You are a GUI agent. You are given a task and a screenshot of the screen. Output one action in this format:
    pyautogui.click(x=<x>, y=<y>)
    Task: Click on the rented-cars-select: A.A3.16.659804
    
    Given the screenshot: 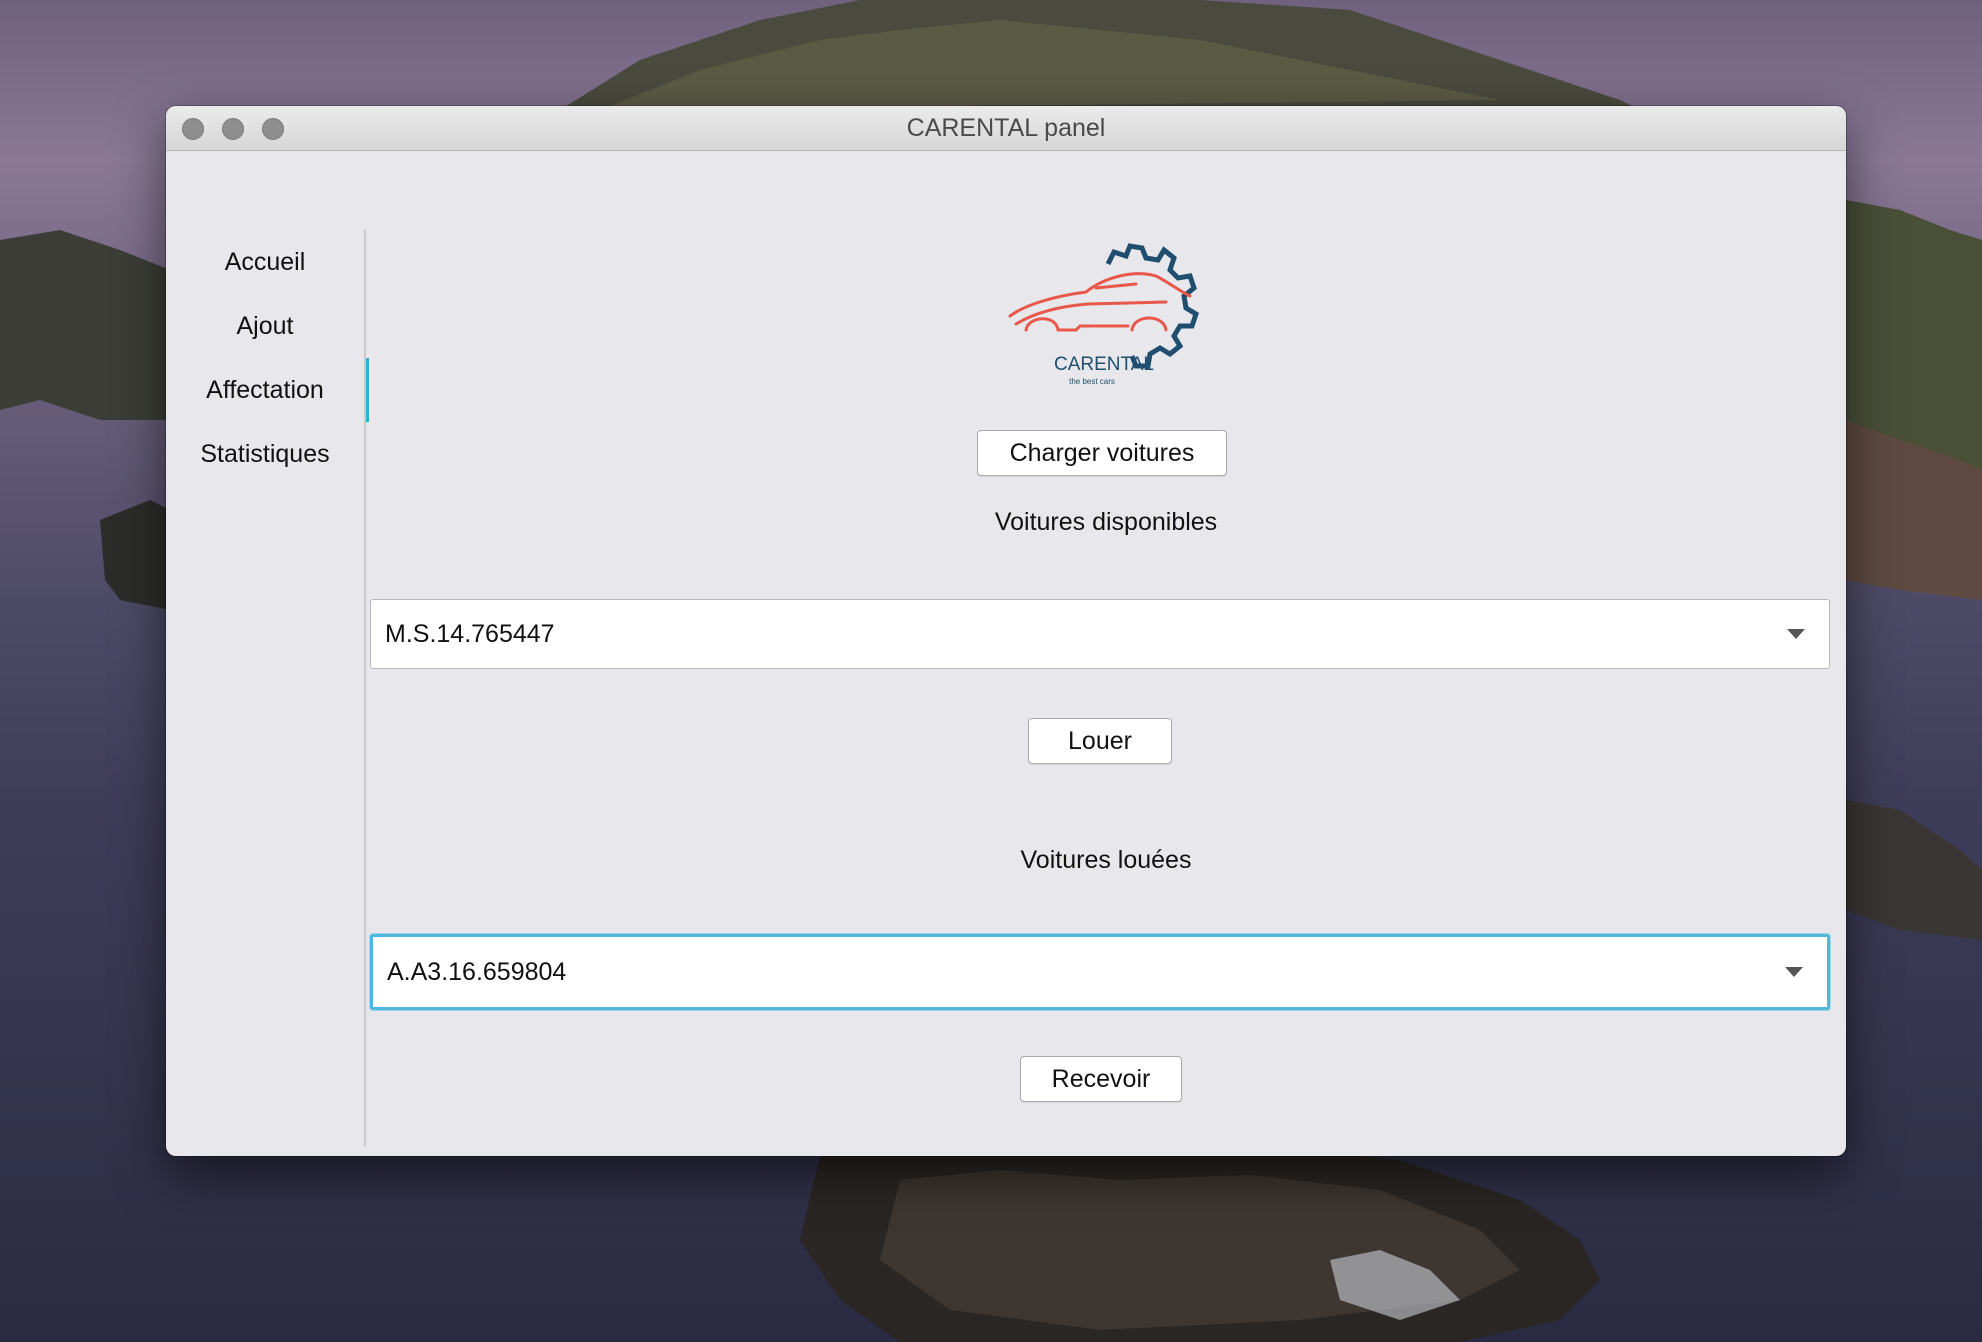 What is the action you would take?
    pyautogui.click(x=1100, y=972)
    